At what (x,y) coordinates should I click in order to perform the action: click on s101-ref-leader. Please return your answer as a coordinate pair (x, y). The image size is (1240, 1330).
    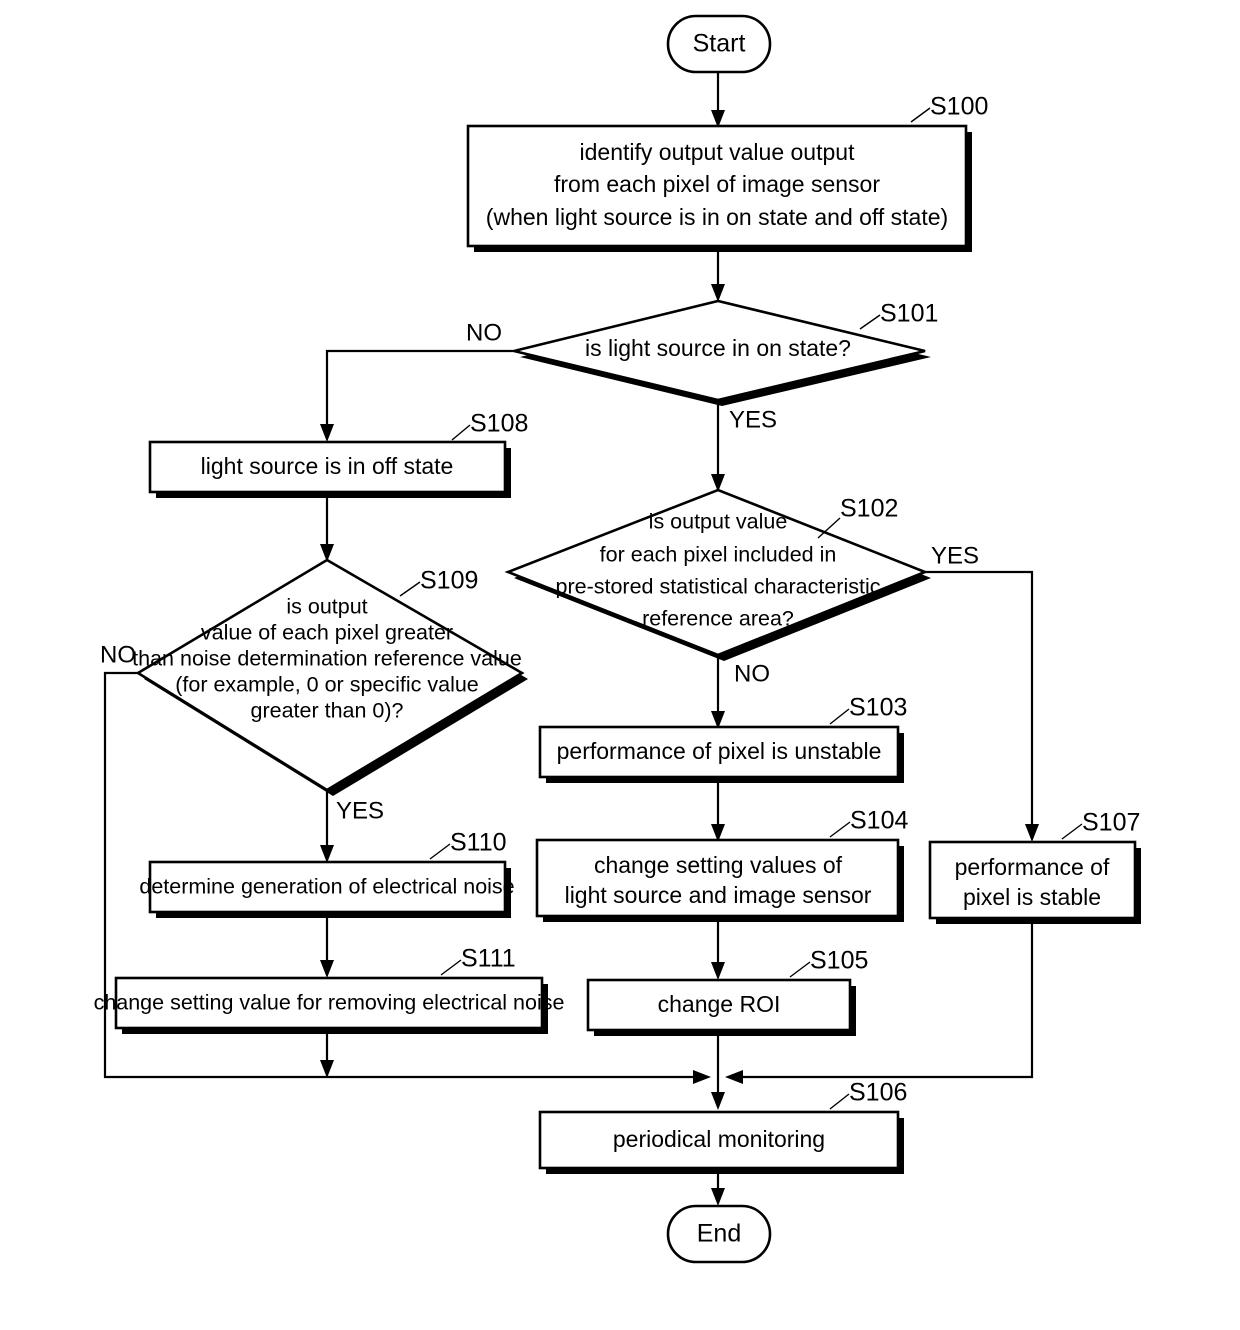
    Looking at the image, I should click on (870, 322).